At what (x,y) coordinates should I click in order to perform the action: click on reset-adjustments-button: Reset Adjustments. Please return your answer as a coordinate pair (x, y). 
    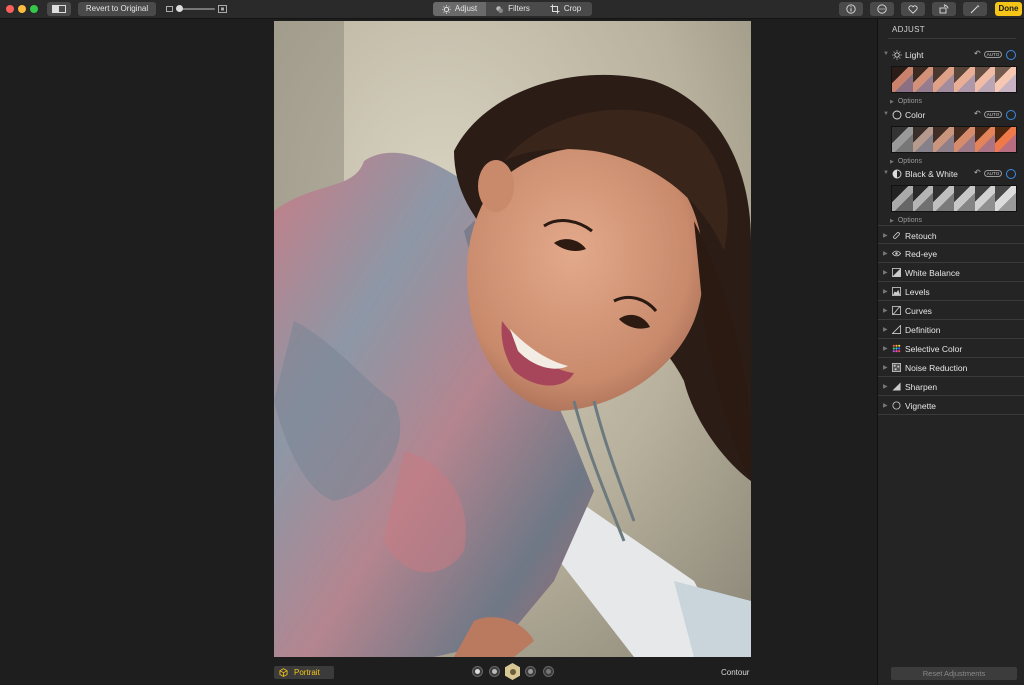
    Looking at the image, I should click on (954, 673).